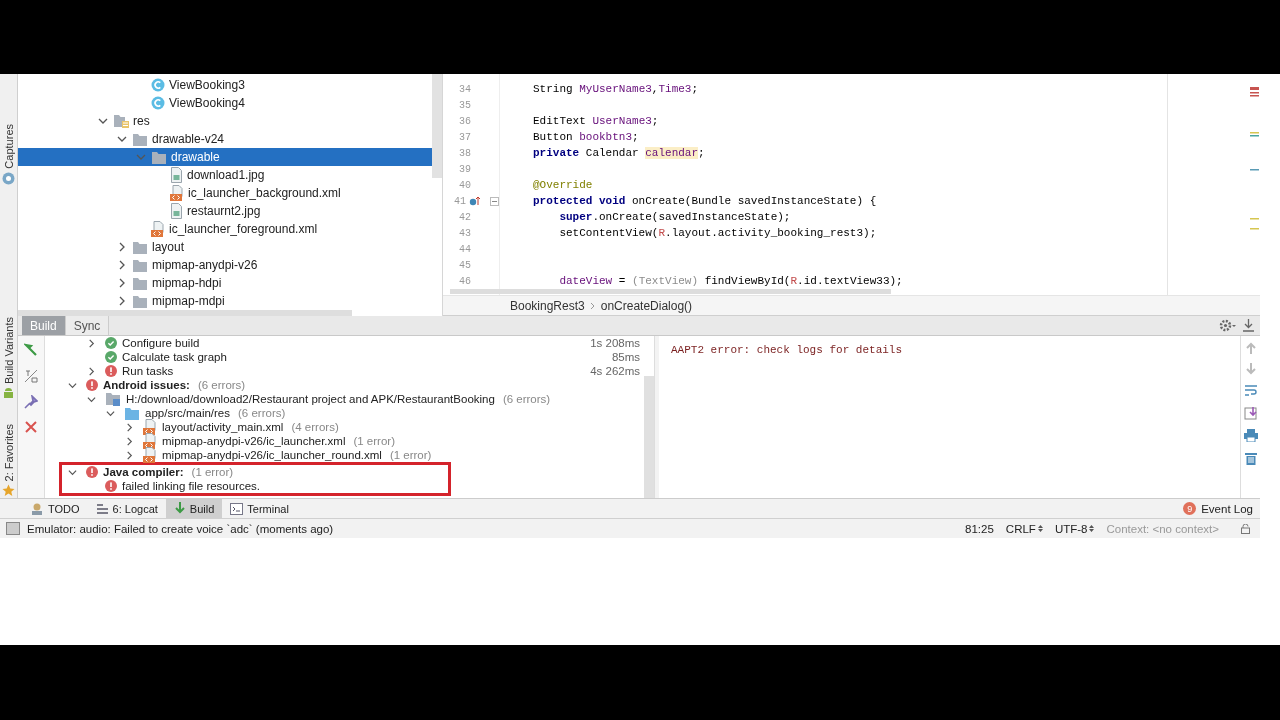 This screenshot has height=720, width=1280. I want to click on soft-wrap-icon, so click(1250, 390).